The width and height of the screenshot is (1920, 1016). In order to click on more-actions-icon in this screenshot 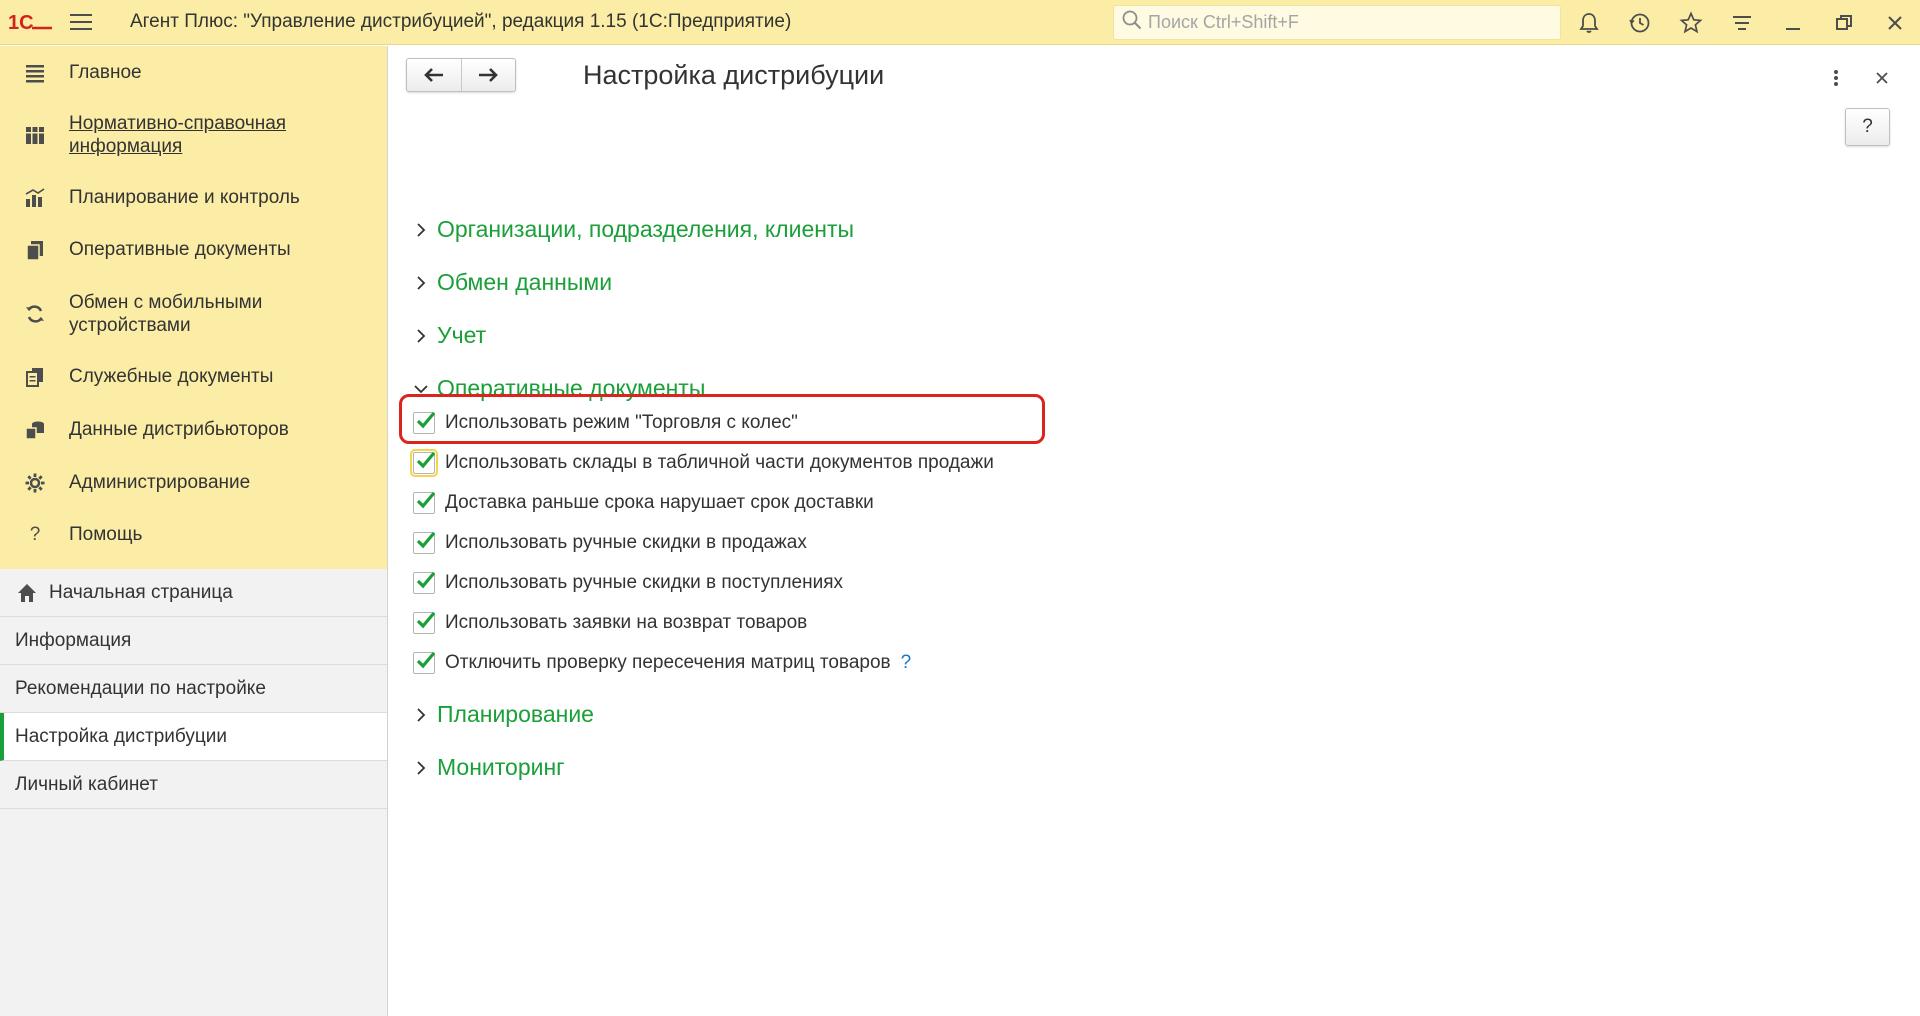, I will do `click(1836, 78)`.